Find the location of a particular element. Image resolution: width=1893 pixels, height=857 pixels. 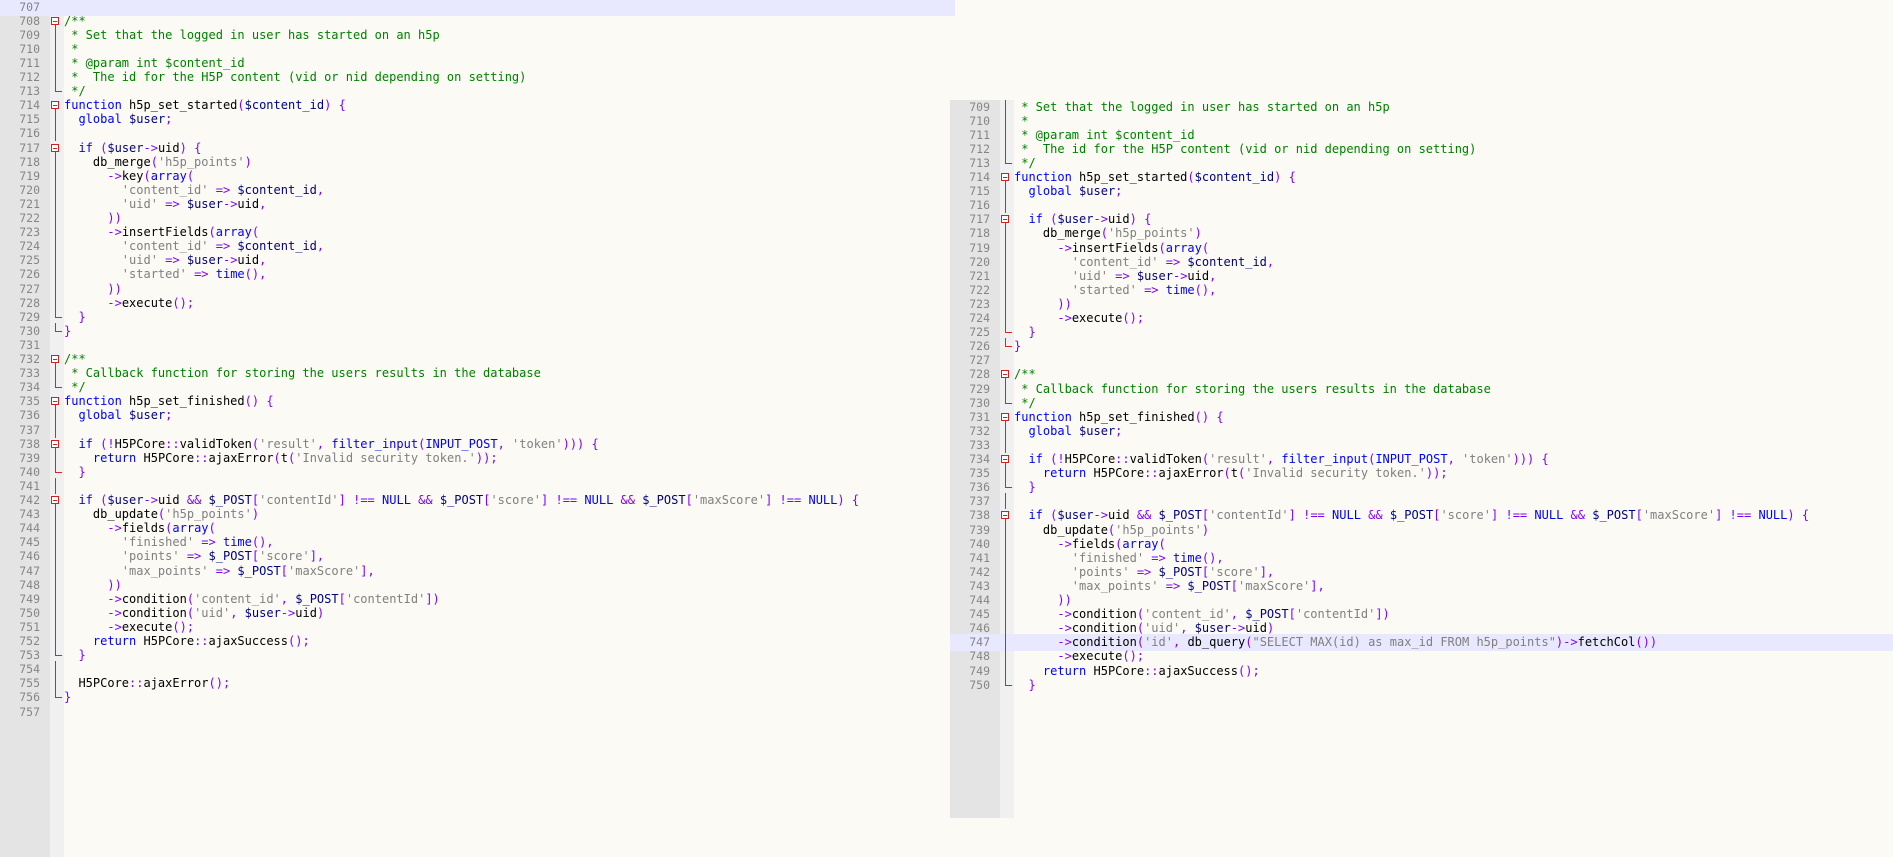

code-token: */ is located at coordinates (75, 91).